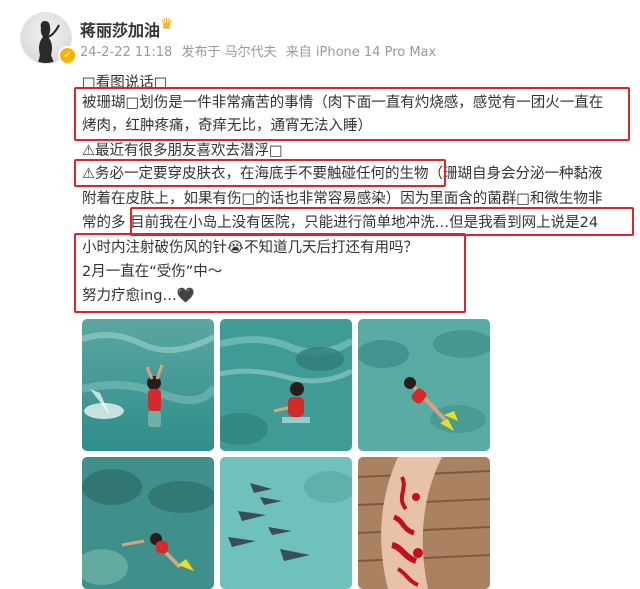  Describe the element at coordinates (67, 55) in the screenshot. I see `verified-badge-icon: ✓` at that location.